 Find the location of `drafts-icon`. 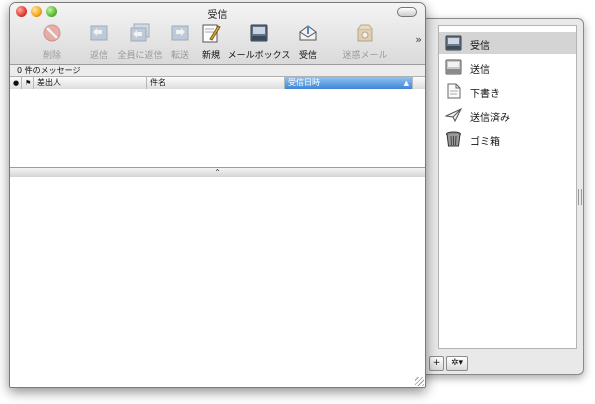

drafts-icon is located at coordinates (454, 91).